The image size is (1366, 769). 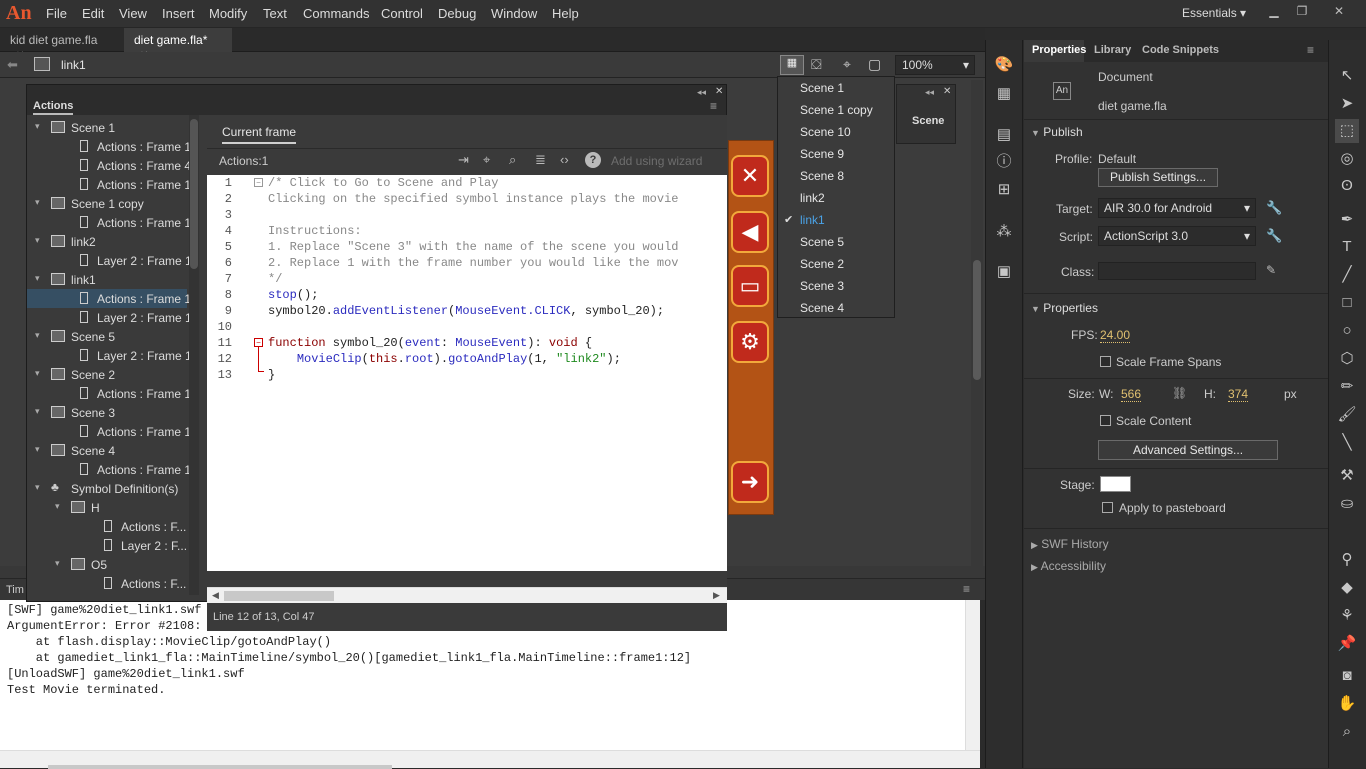 What do you see at coordinates (1347, 644) in the screenshot?
I see `pin-tool-icon: 📌` at bounding box center [1347, 644].